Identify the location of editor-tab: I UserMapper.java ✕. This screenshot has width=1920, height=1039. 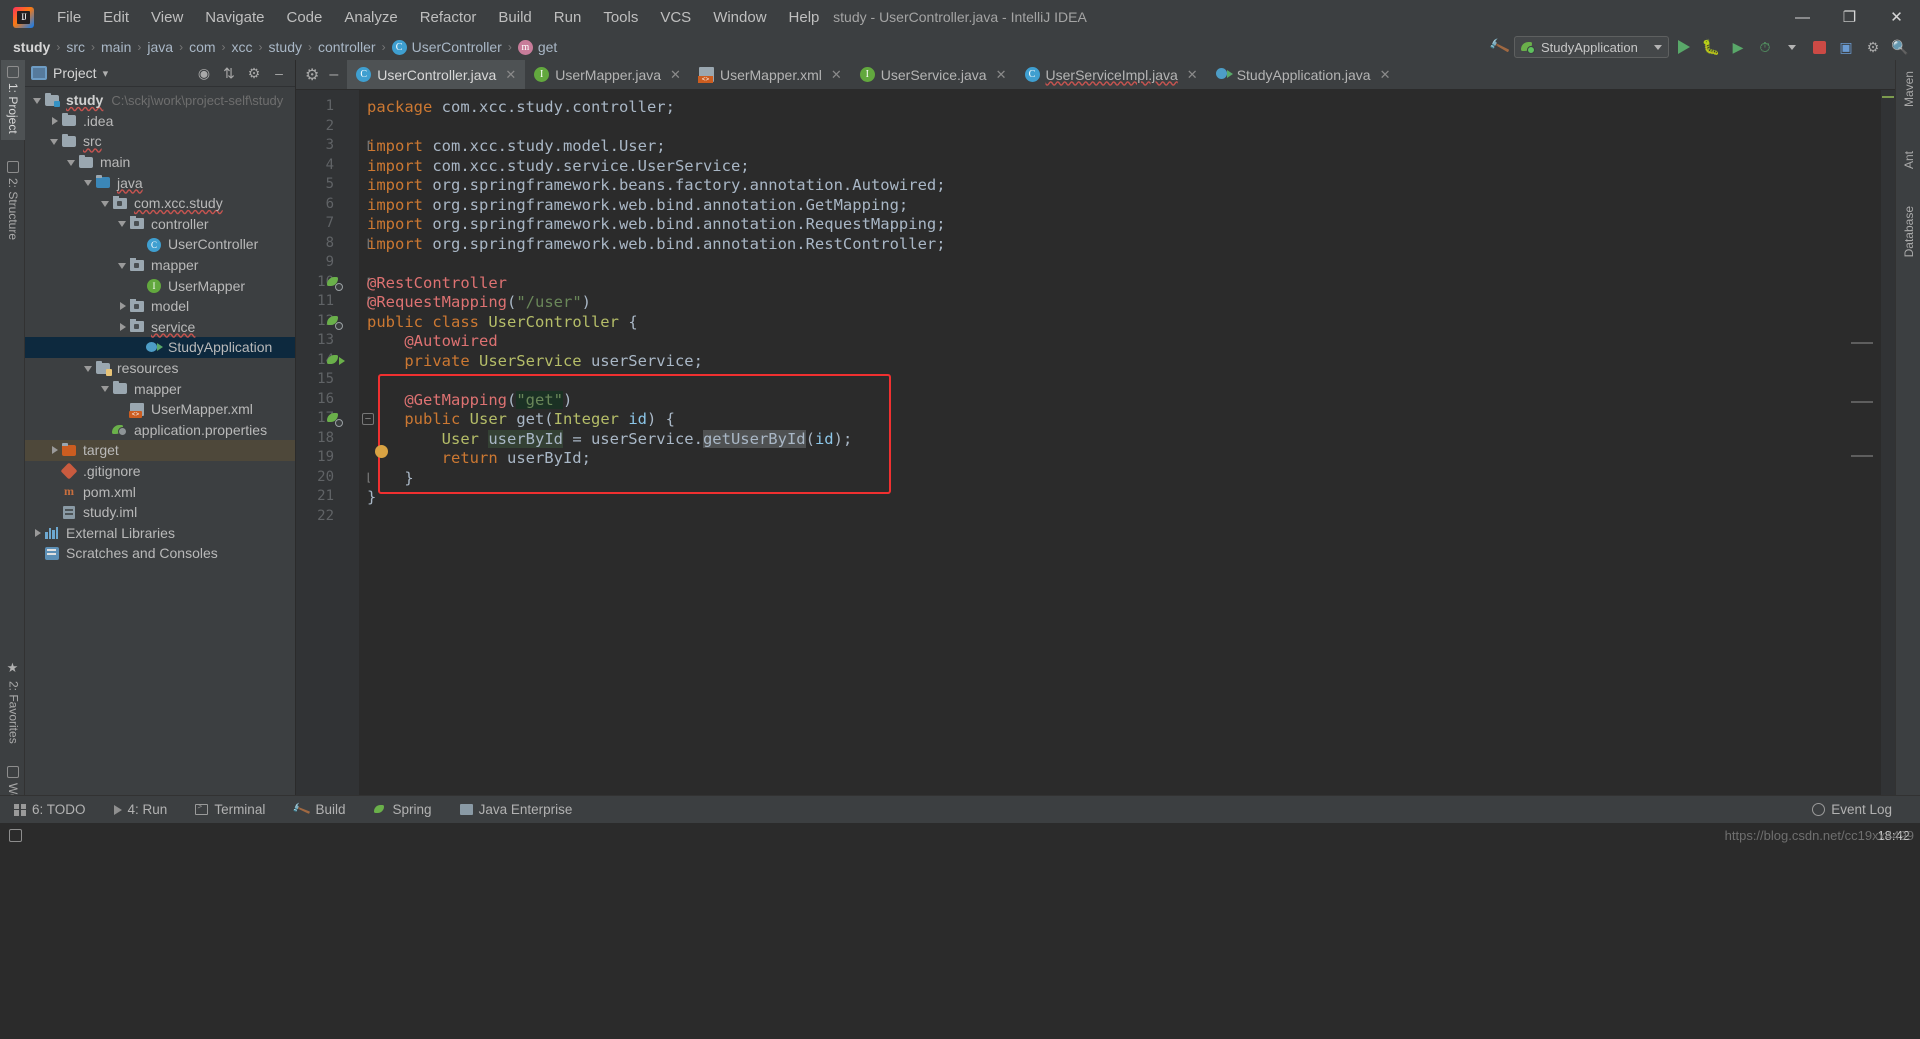
(607, 74).